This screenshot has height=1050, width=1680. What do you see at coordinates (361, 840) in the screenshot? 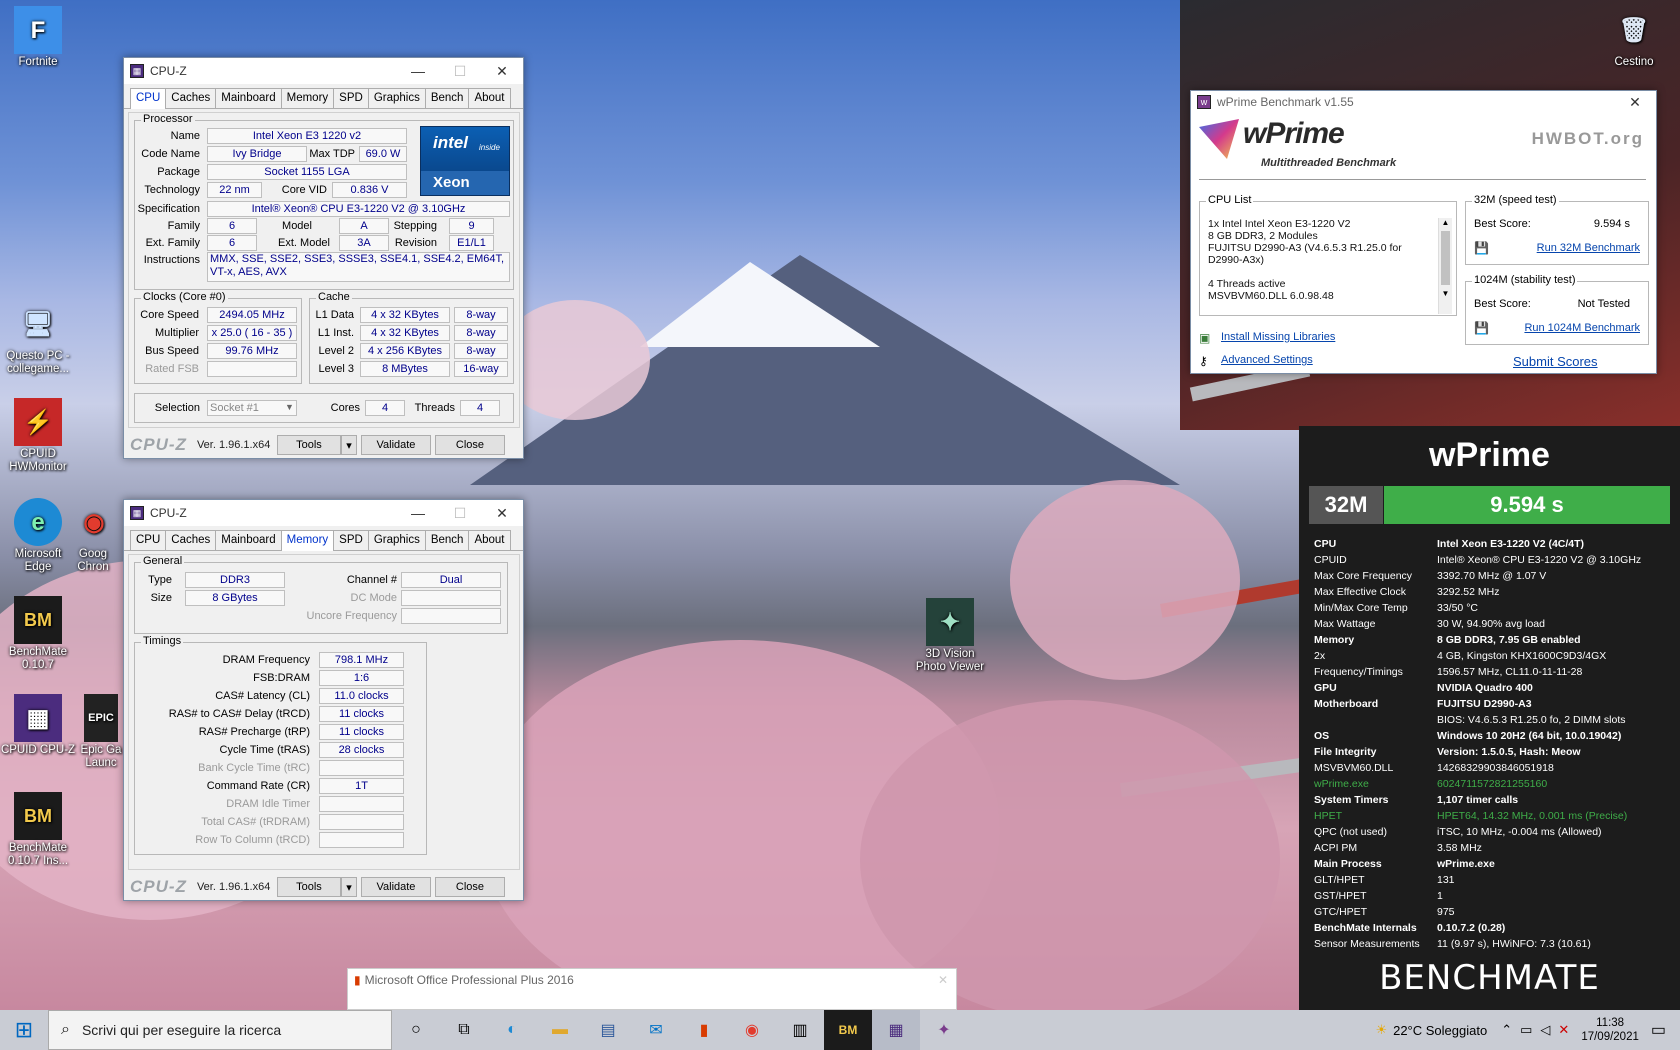
I see `timing-value` at bounding box center [361, 840].